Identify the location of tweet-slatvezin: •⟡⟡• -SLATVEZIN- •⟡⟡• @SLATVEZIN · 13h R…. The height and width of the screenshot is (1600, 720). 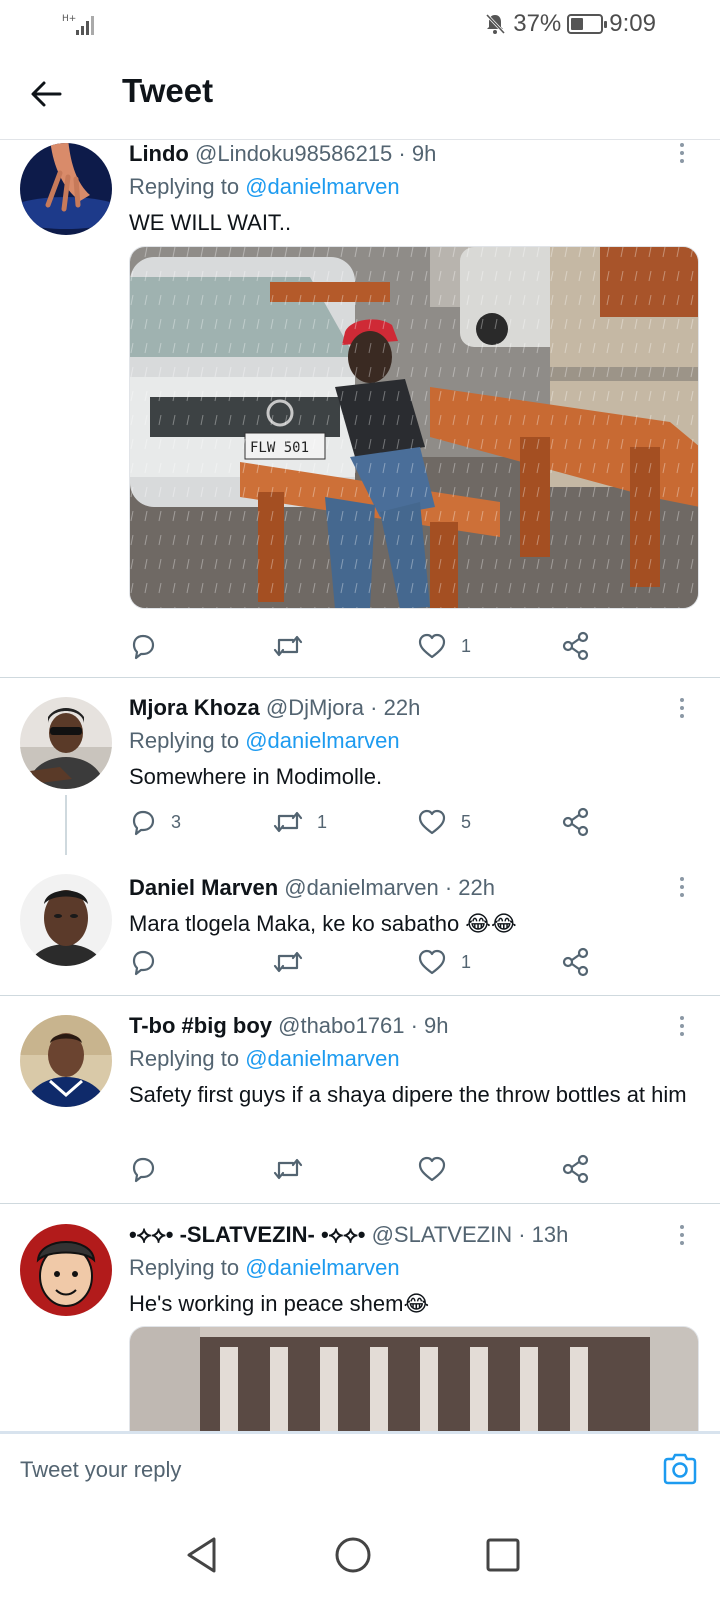
(360, 1317).